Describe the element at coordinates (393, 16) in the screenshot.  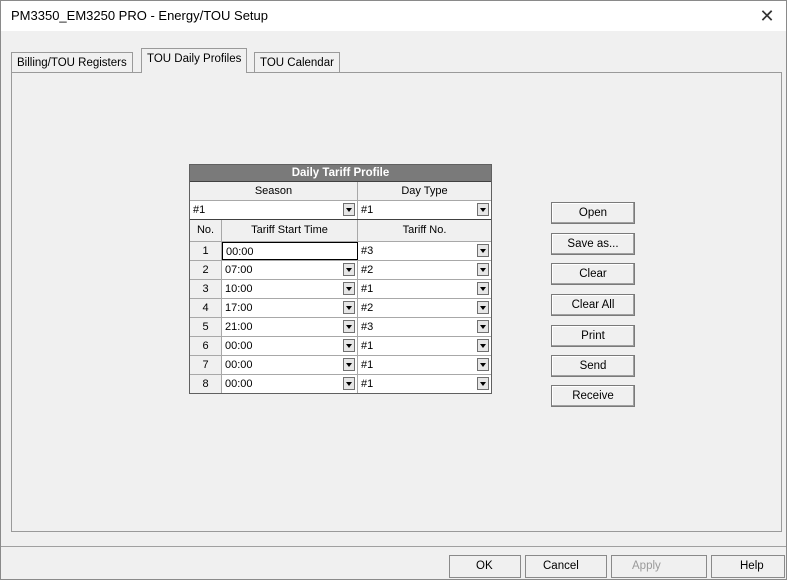
I see `title-bar: PM3350_EM3250 PRO - Energy/TOU Setup ✕` at that location.